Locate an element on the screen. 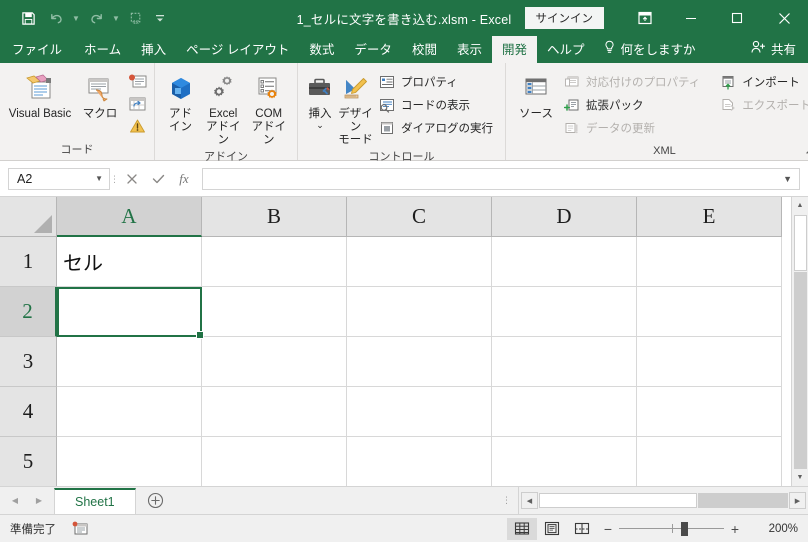 The height and width of the screenshot is (542, 808). normal-view-button is located at coordinates (522, 528).